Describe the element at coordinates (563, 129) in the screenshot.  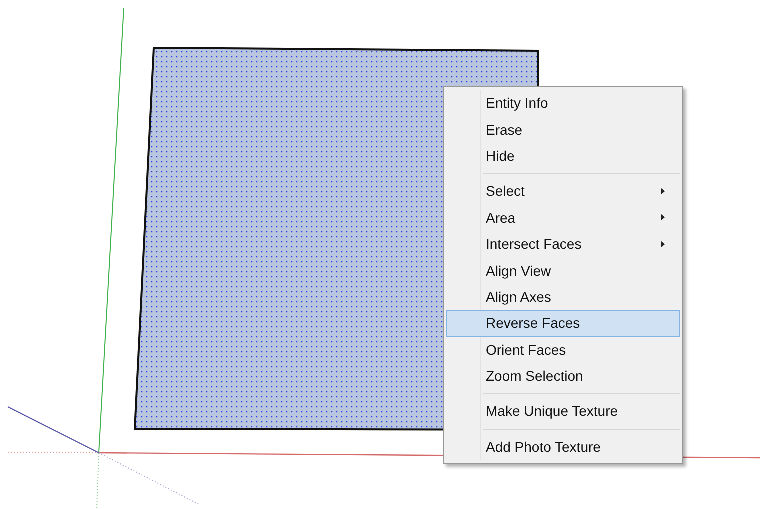
I see `menu-item: Erase` at that location.